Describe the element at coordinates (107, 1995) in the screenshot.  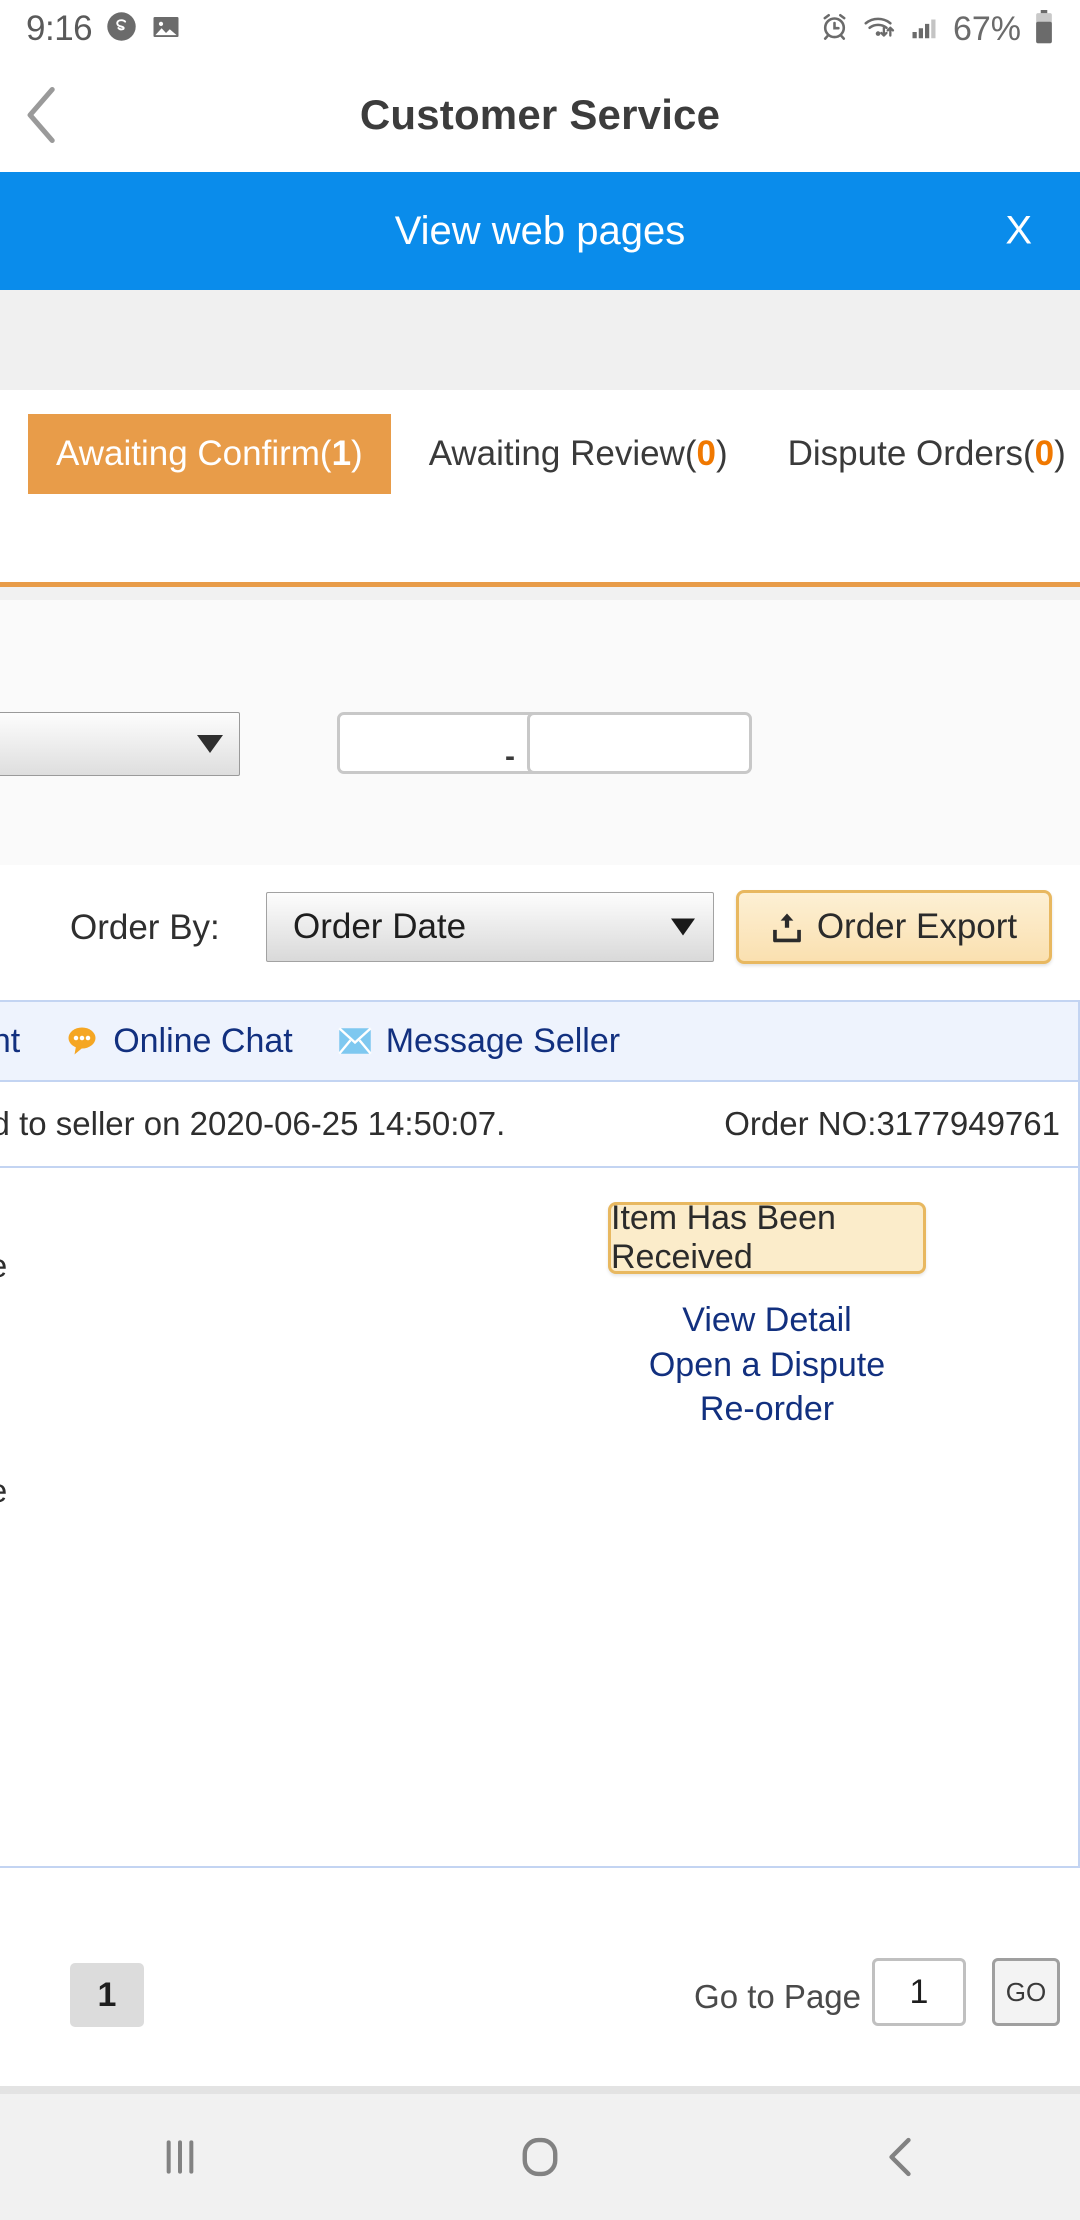
I see `page-number-button: 1` at that location.